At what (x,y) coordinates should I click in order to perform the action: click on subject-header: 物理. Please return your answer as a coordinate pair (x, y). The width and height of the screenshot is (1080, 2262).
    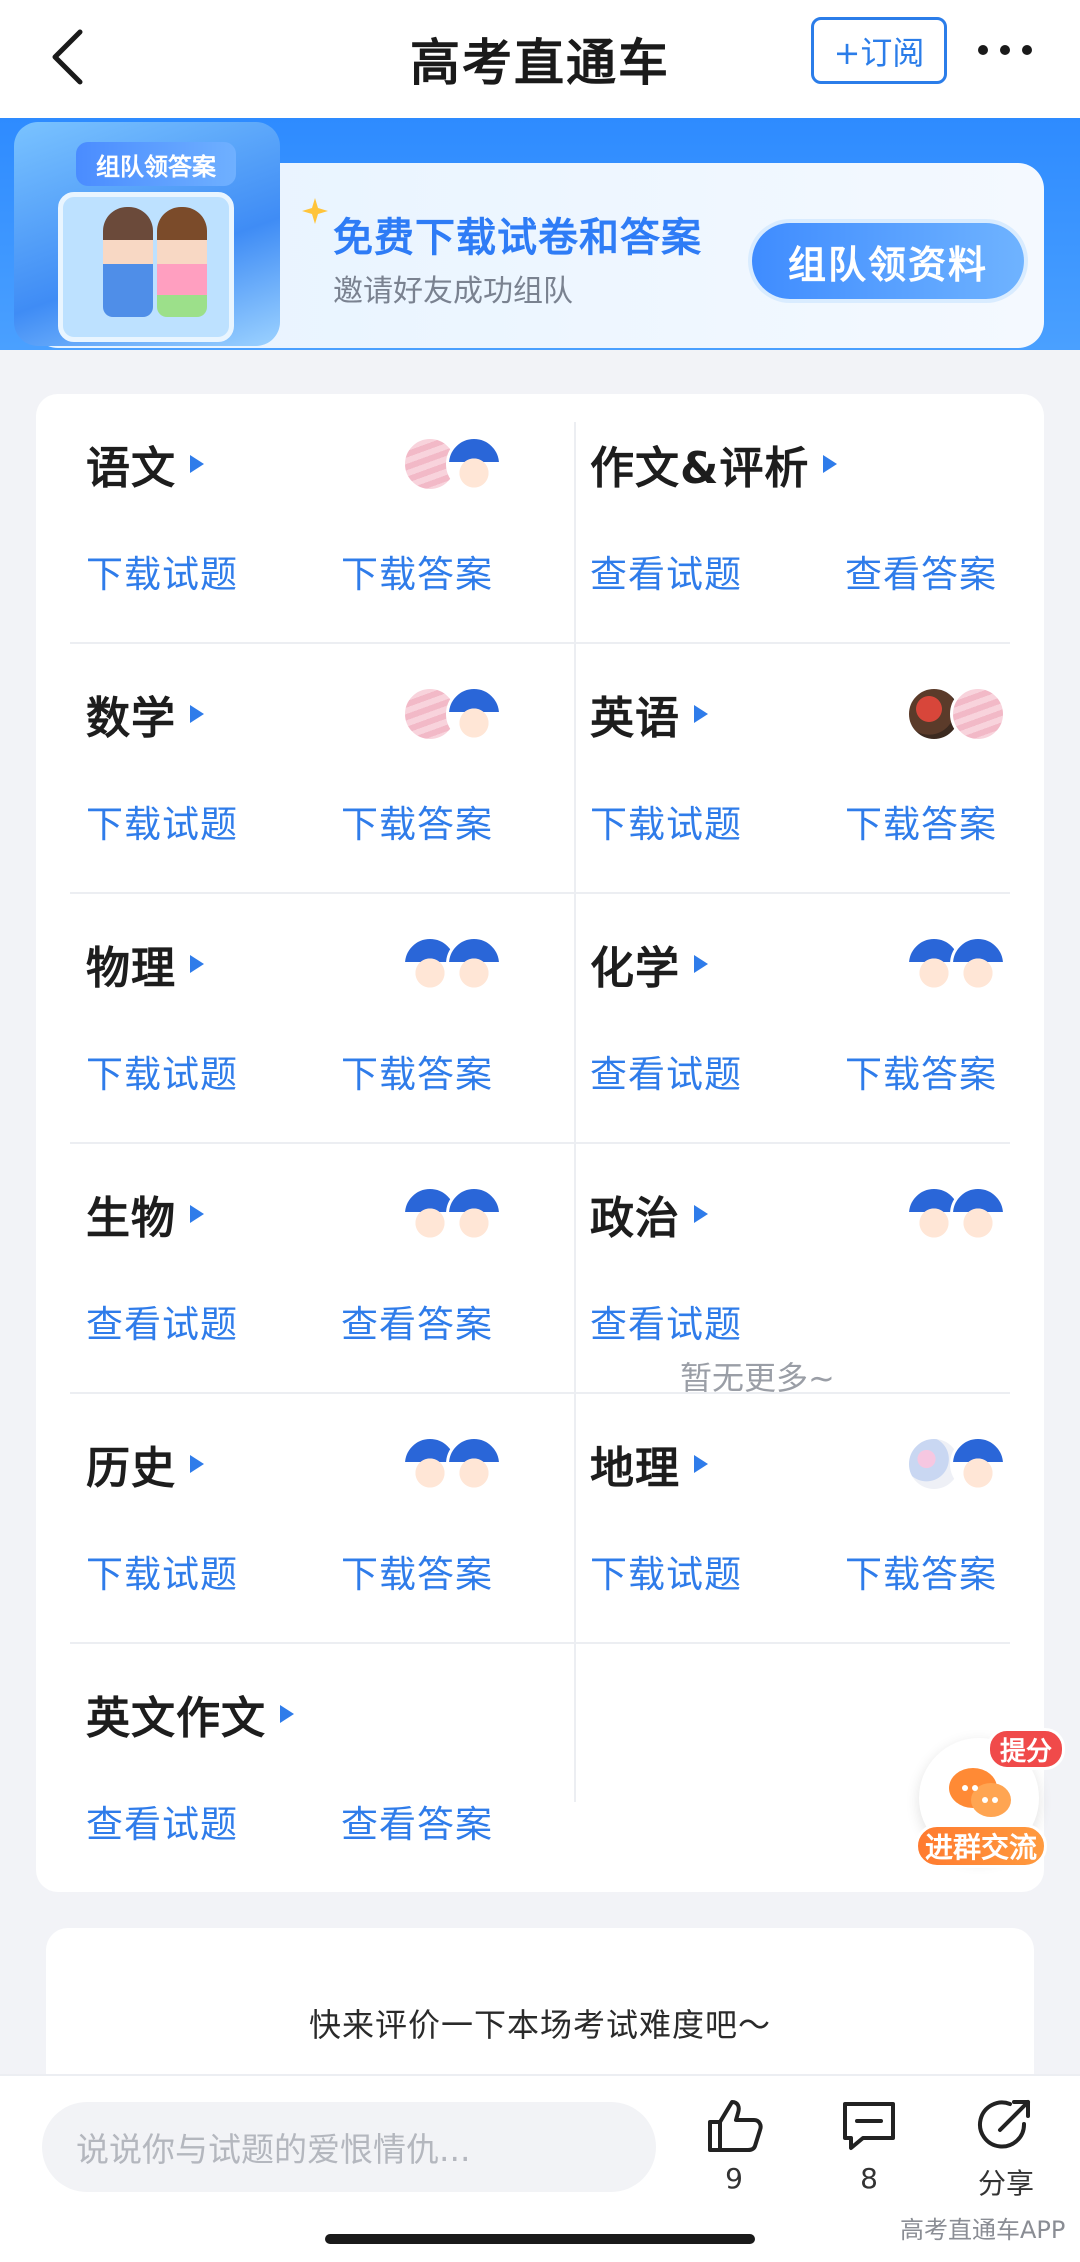
    Looking at the image, I should click on (146, 964).